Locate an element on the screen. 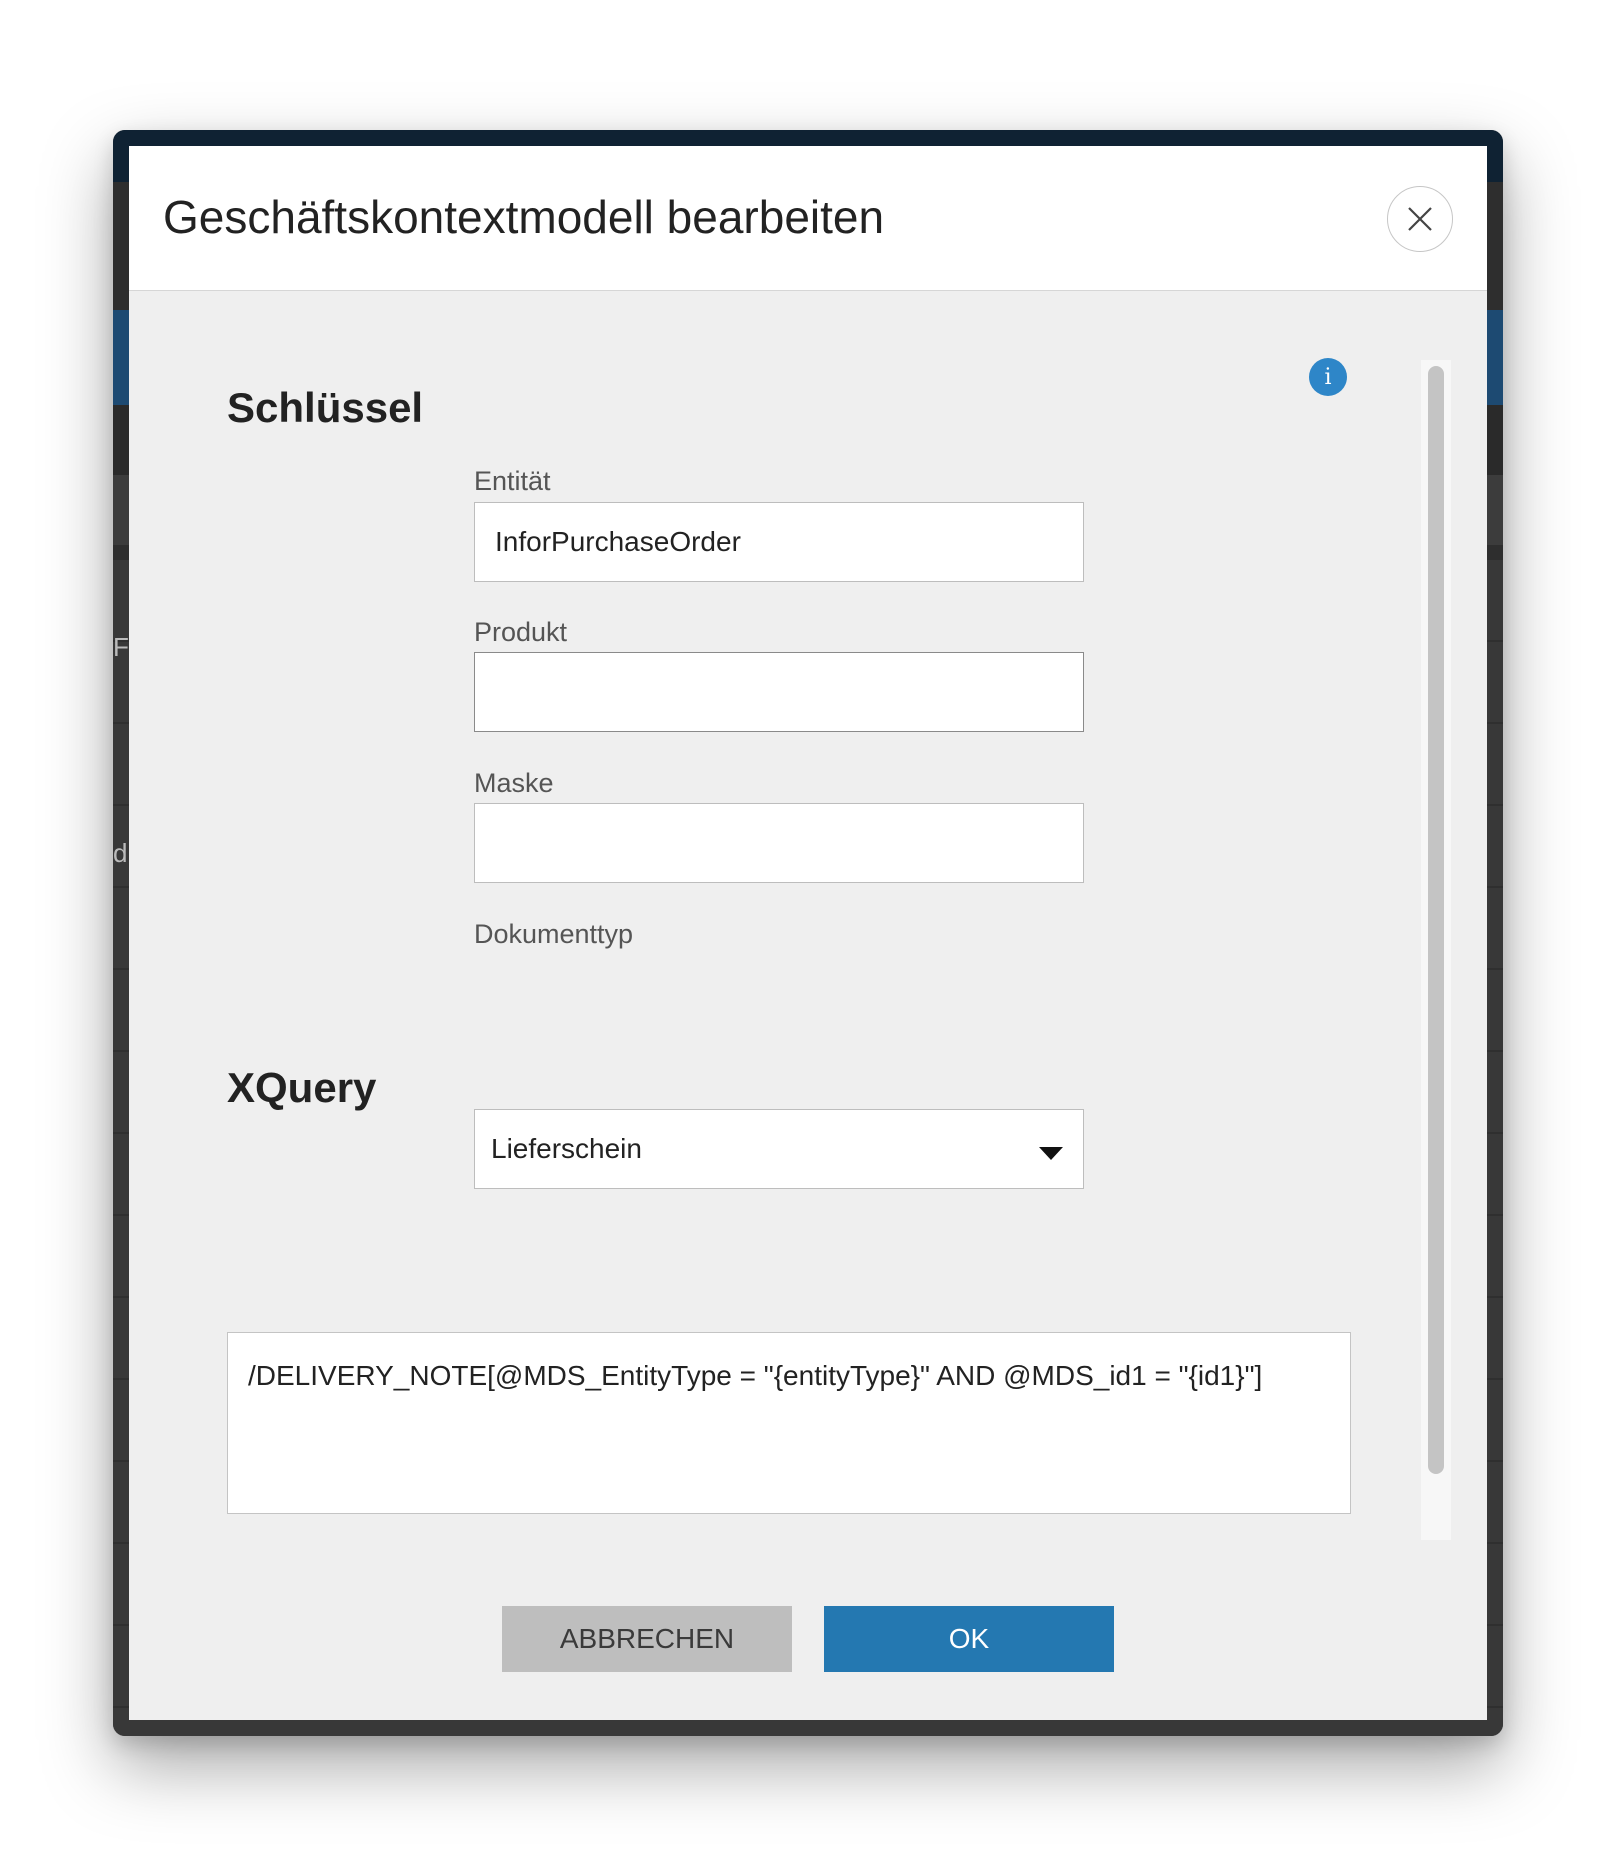 The height and width of the screenshot is (1864, 1616). doctype-select: Lieferschein is located at coordinates (779, 1149).